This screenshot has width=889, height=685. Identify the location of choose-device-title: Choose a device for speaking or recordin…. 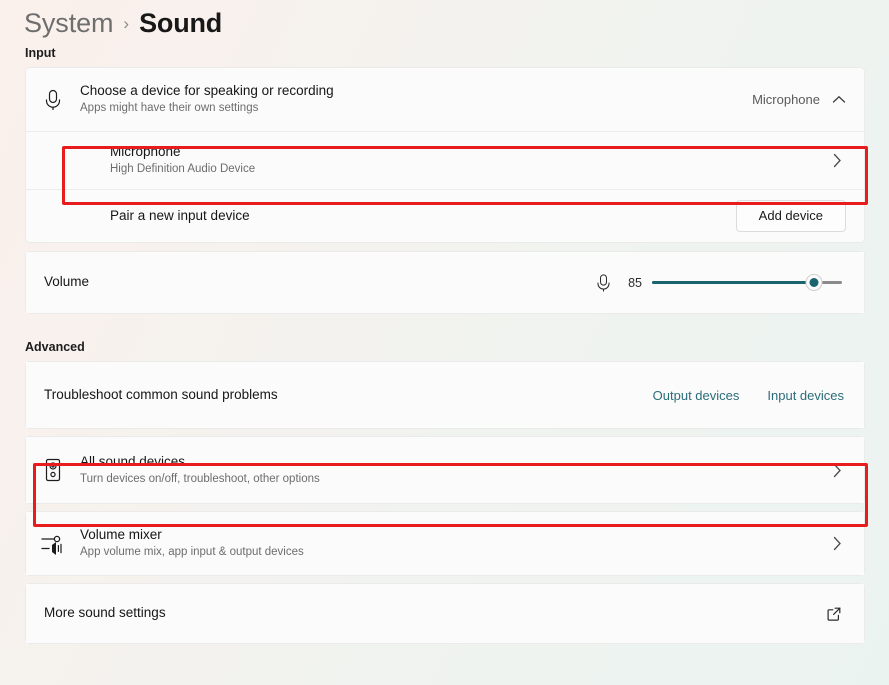
(207, 90).